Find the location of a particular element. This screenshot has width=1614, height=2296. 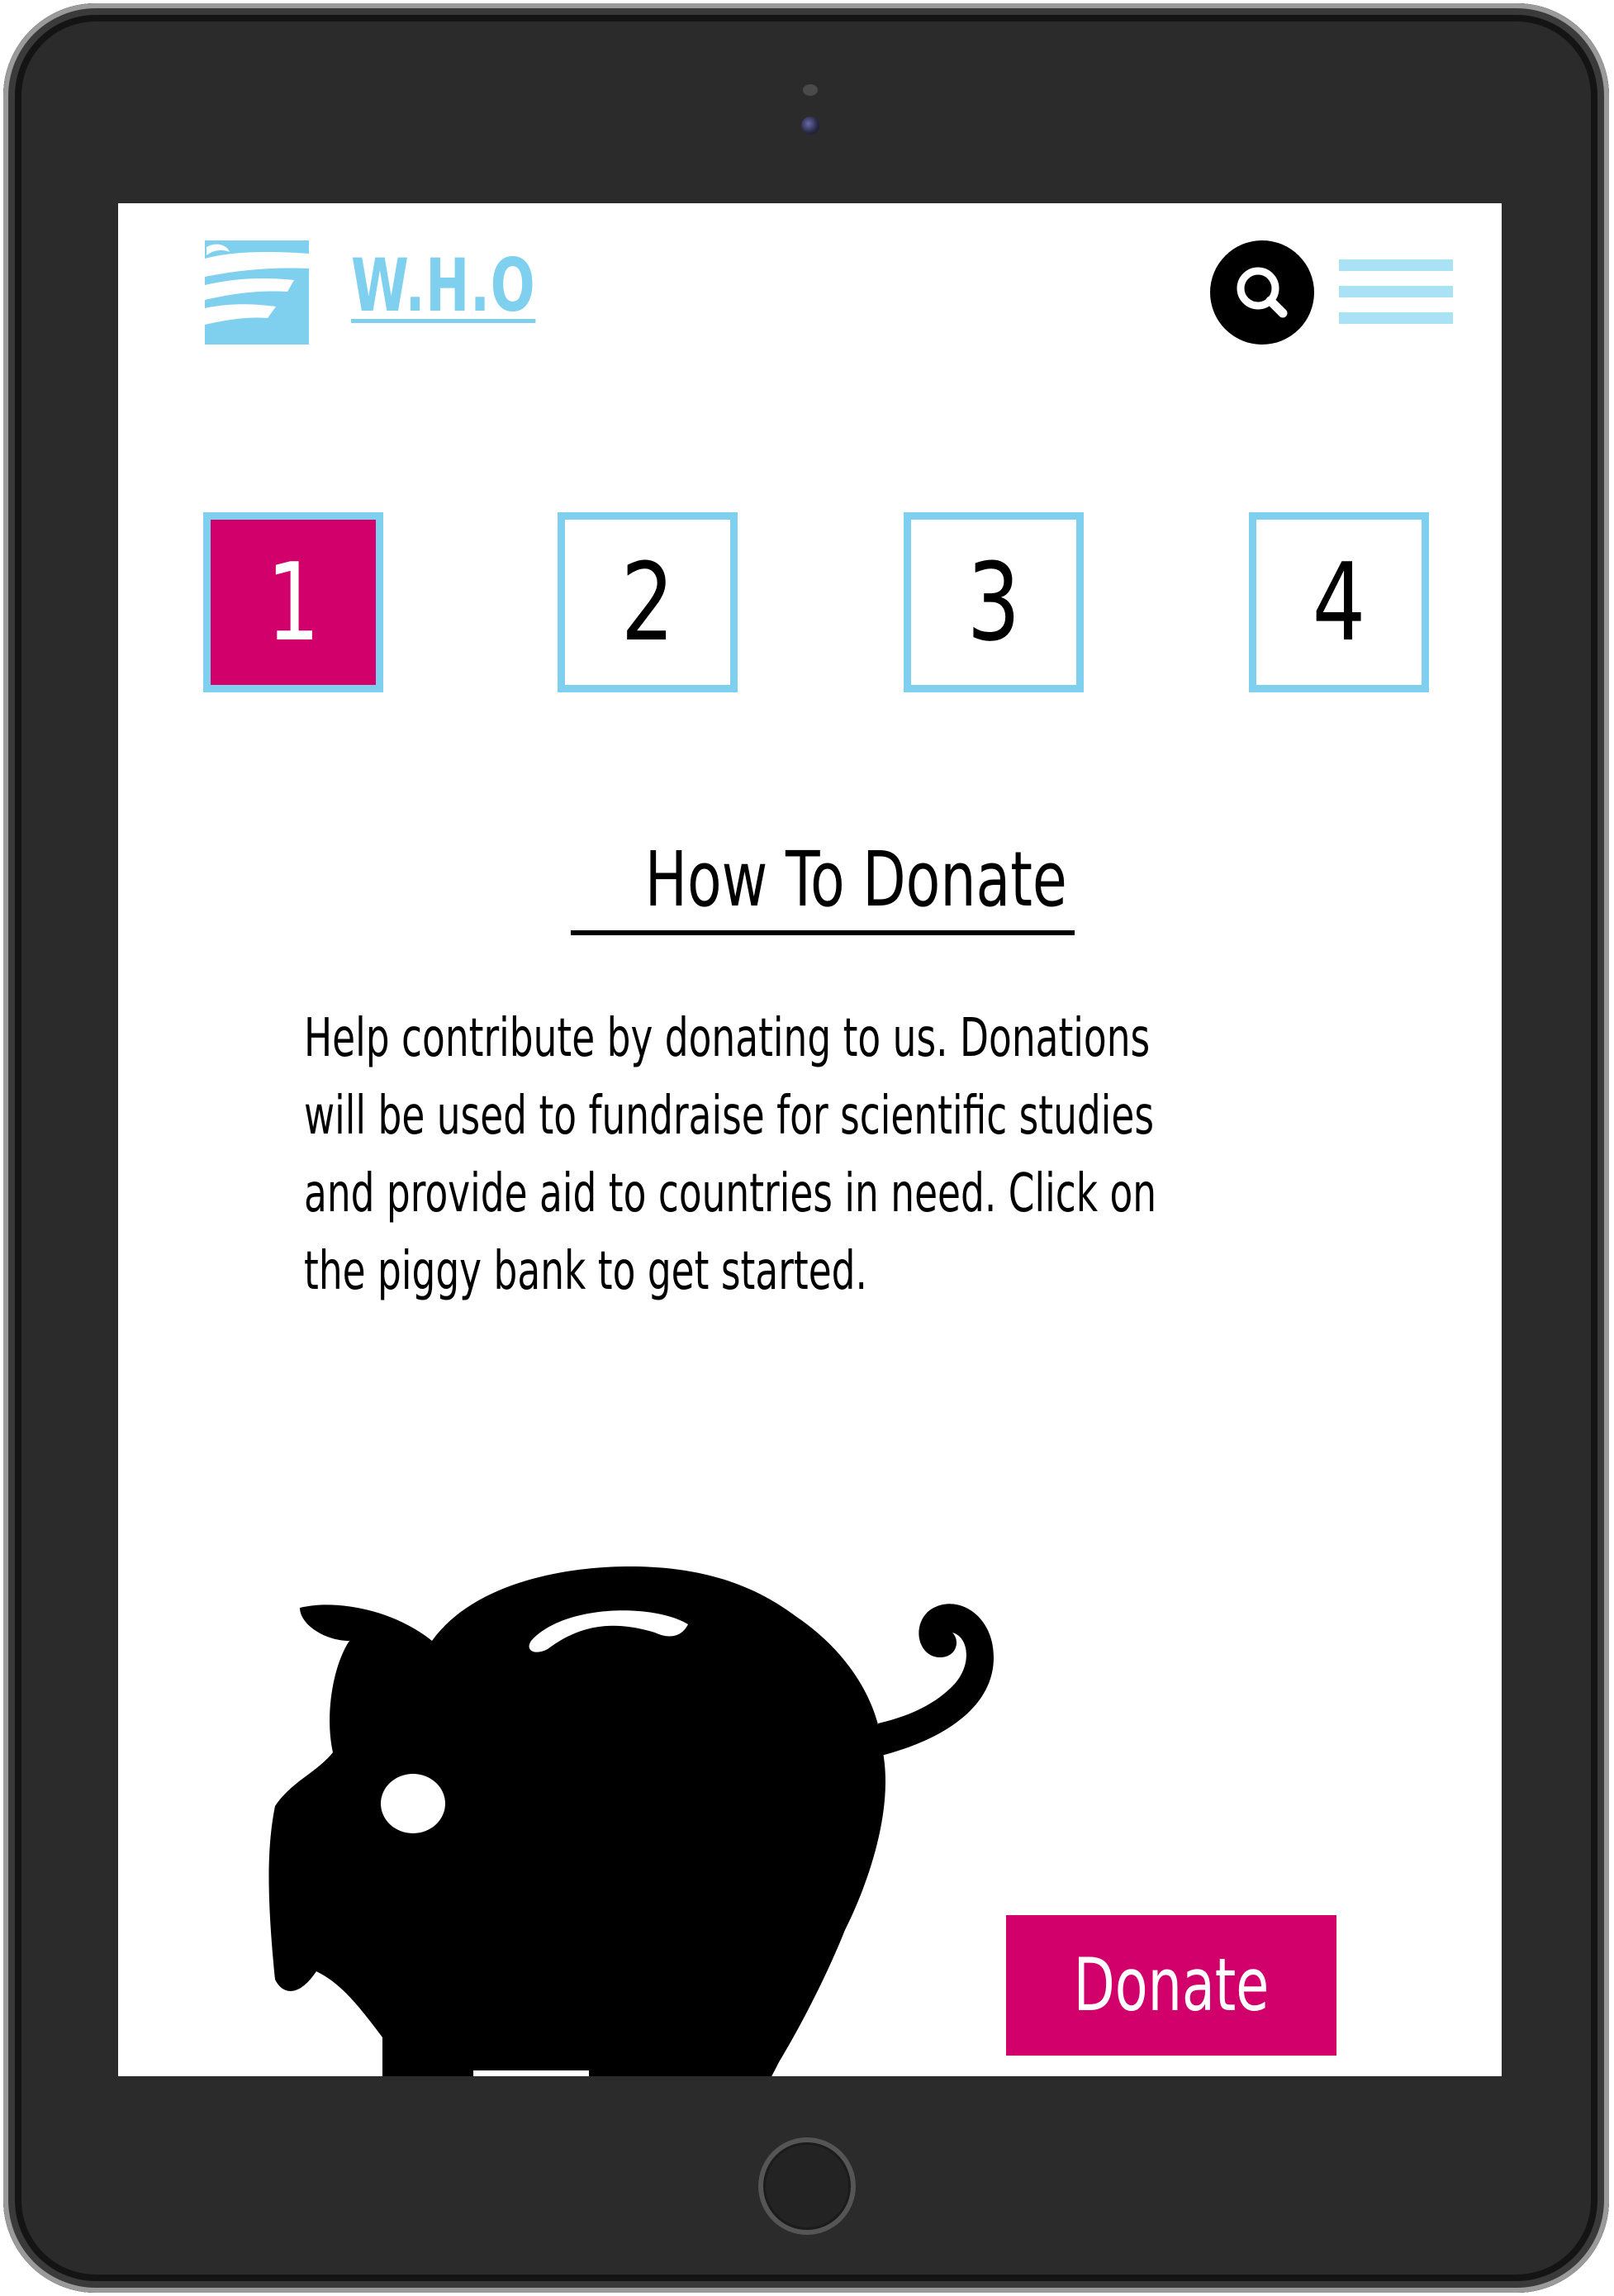

hamburger-menu-icon is located at coordinates (1396, 292).